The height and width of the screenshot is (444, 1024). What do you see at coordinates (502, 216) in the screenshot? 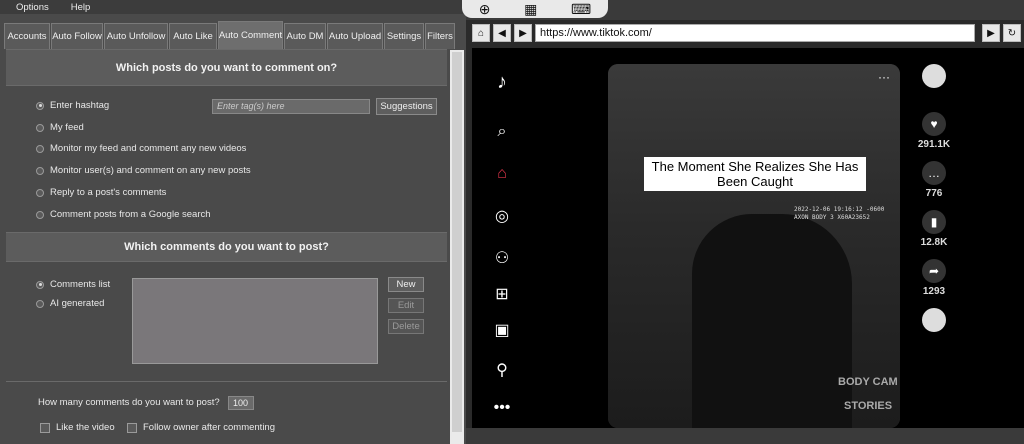
I see `explore-icon: ◎` at bounding box center [502, 216].